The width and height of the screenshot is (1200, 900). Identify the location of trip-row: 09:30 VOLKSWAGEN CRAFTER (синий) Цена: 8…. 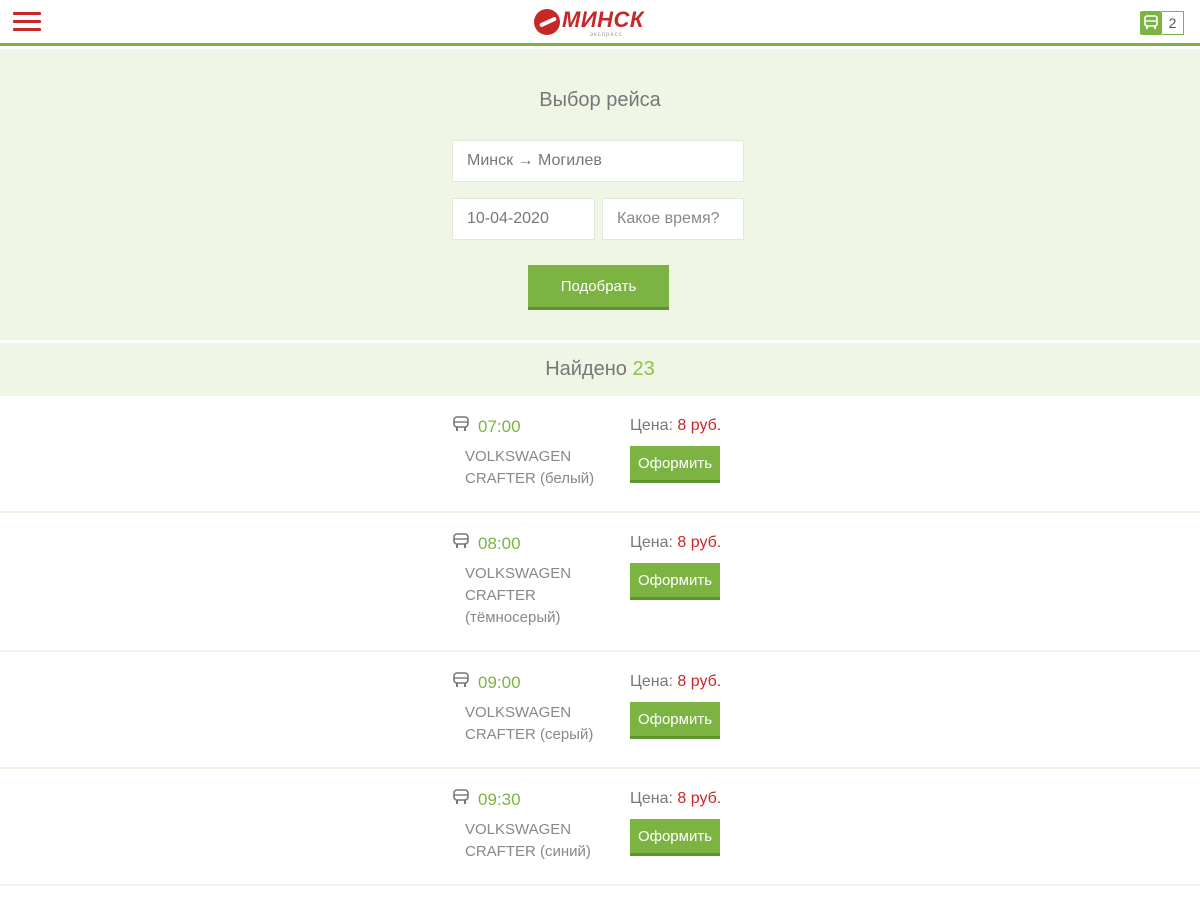
(600, 827).